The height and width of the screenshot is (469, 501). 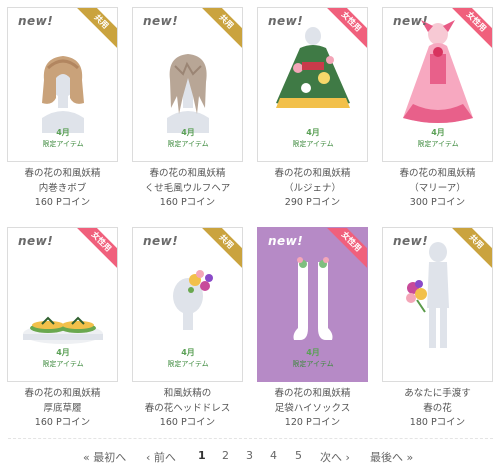 I want to click on item-name-line2: 春の花ヘッドドレス, so click(x=187, y=409).